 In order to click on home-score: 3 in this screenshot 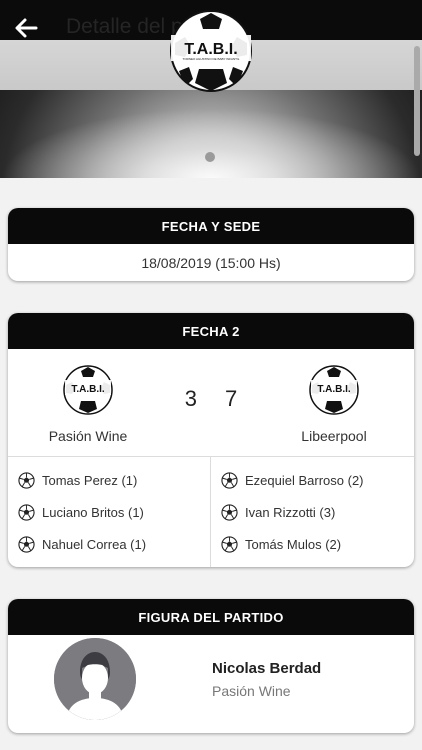, I will do `click(190, 398)`.